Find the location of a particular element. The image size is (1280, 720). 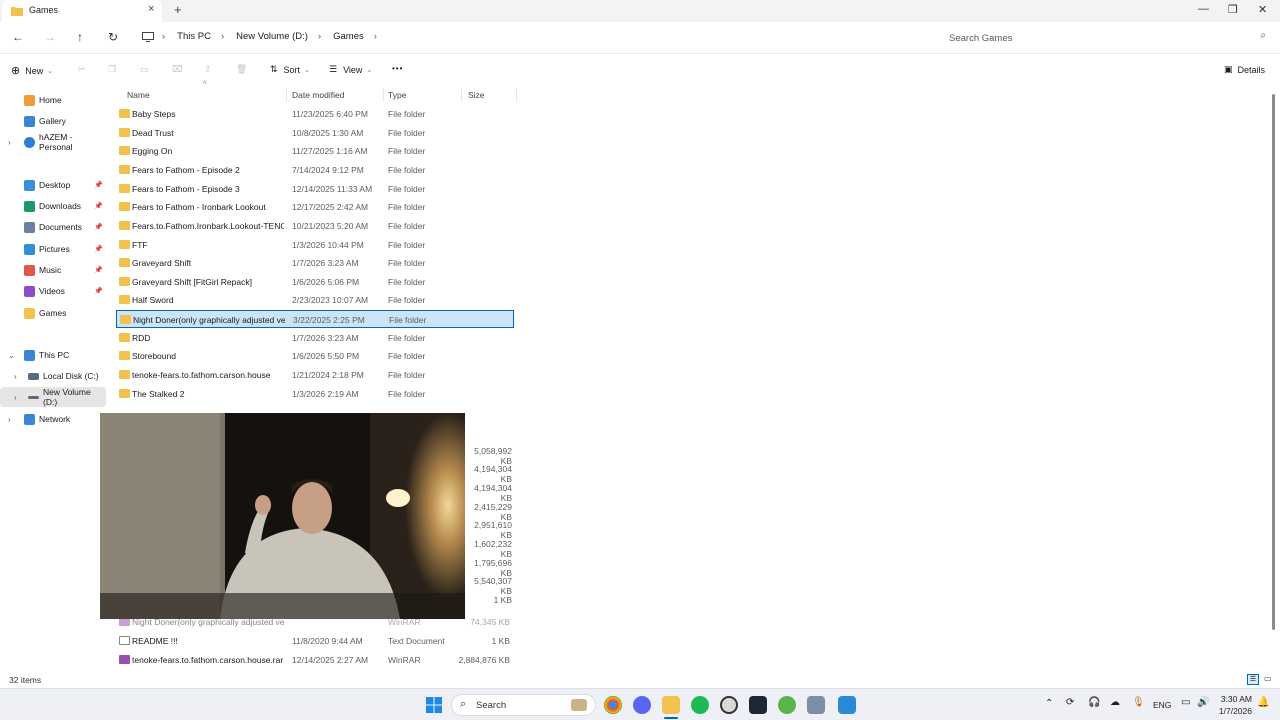

nav-onedrive-personal: › hAZEM - Personal is located at coordinates (53, 142).